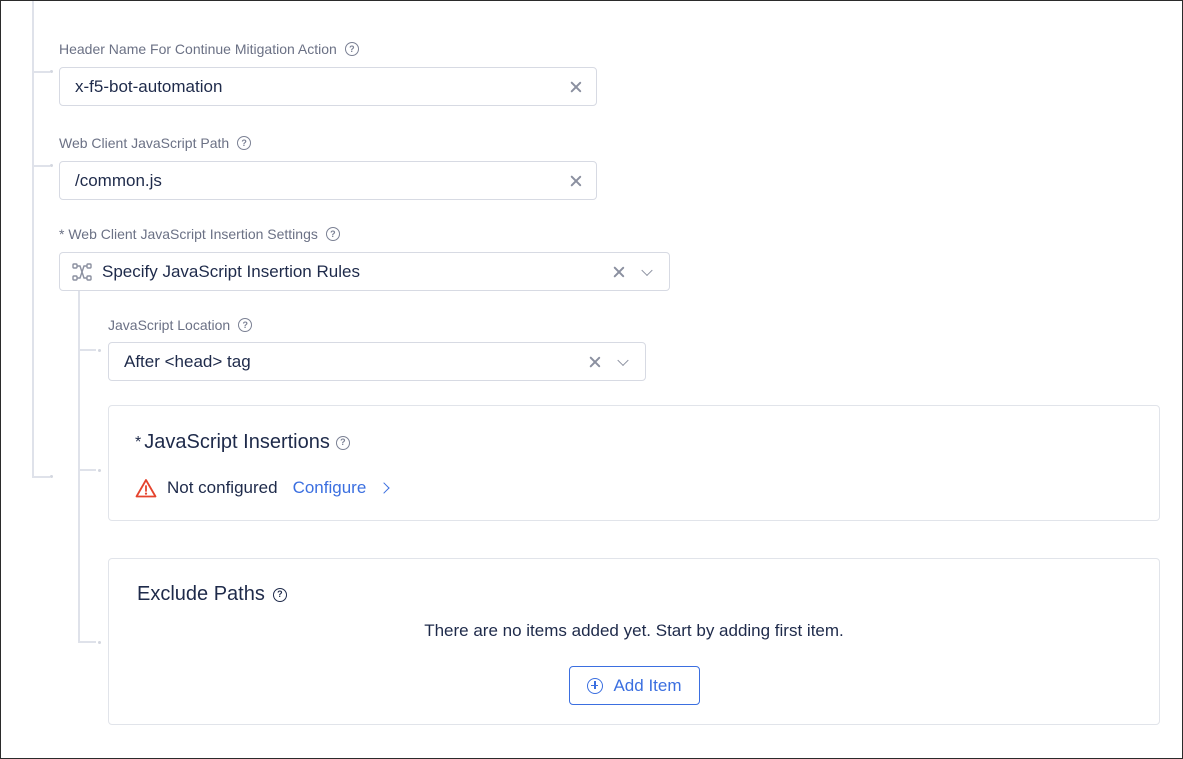  I want to click on js-insertions-status: Not configured Configure, so click(262, 488).